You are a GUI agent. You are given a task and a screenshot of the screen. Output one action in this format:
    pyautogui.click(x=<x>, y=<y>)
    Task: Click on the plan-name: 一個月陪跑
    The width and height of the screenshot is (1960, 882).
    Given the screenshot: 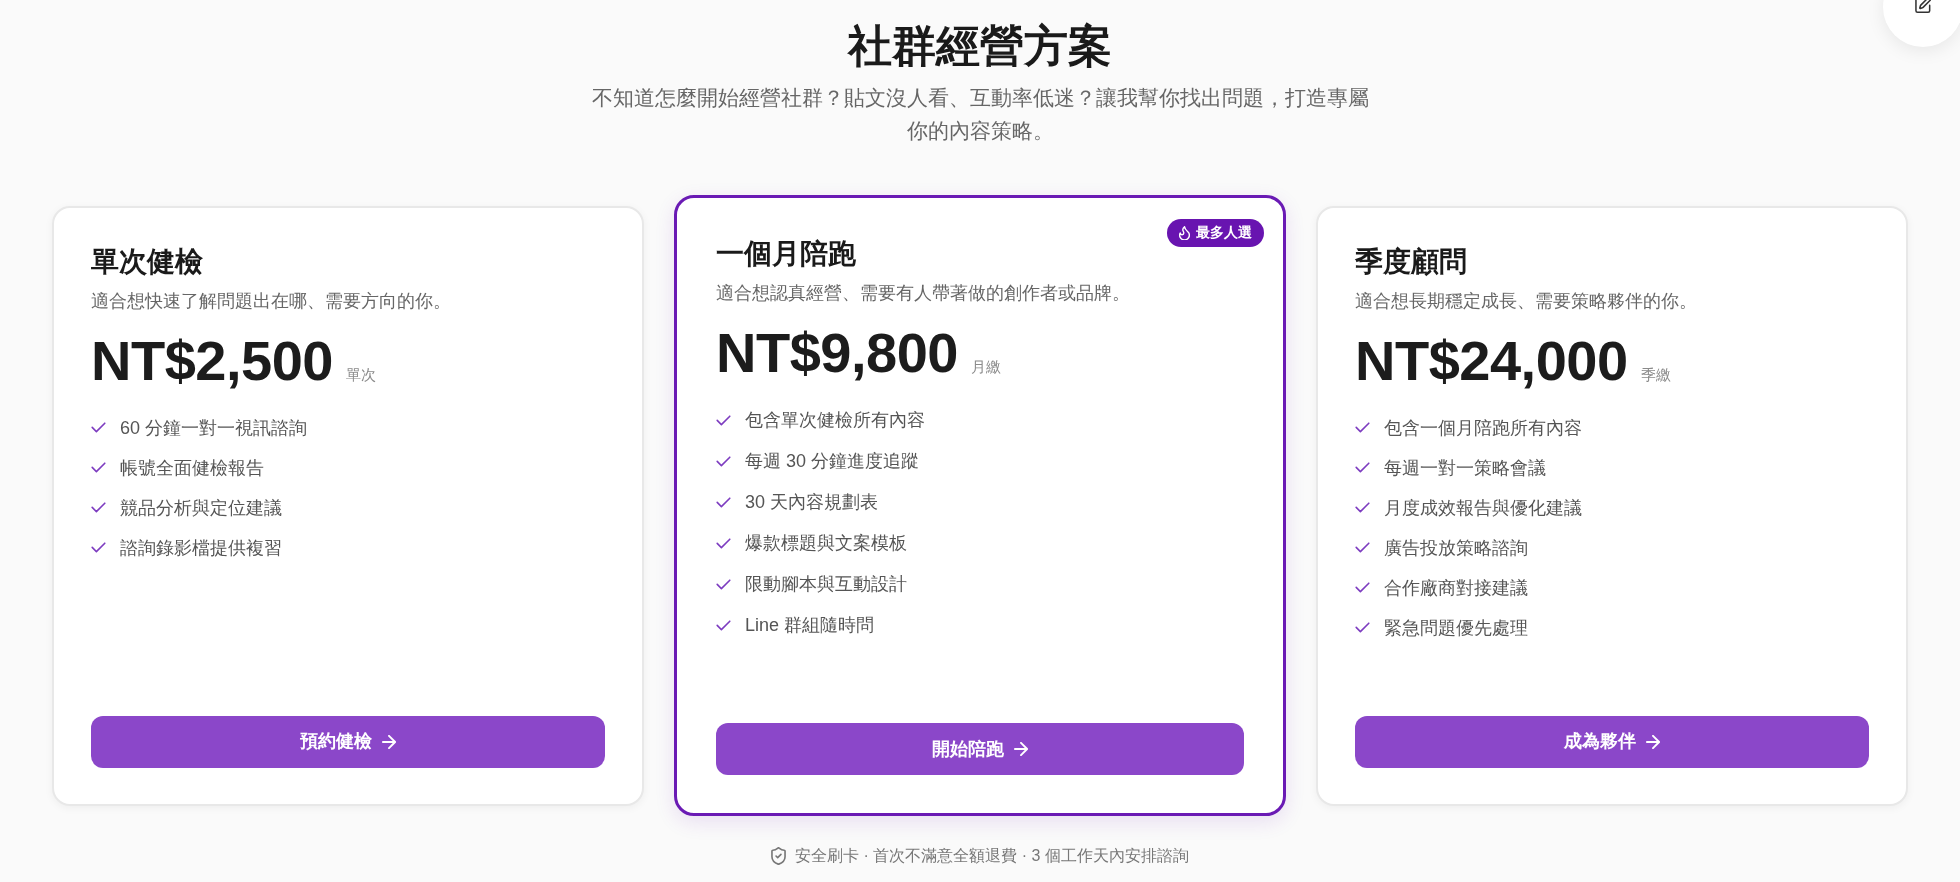 What is the action you would take?
    pyautogui.click(x=786, y=254)
    